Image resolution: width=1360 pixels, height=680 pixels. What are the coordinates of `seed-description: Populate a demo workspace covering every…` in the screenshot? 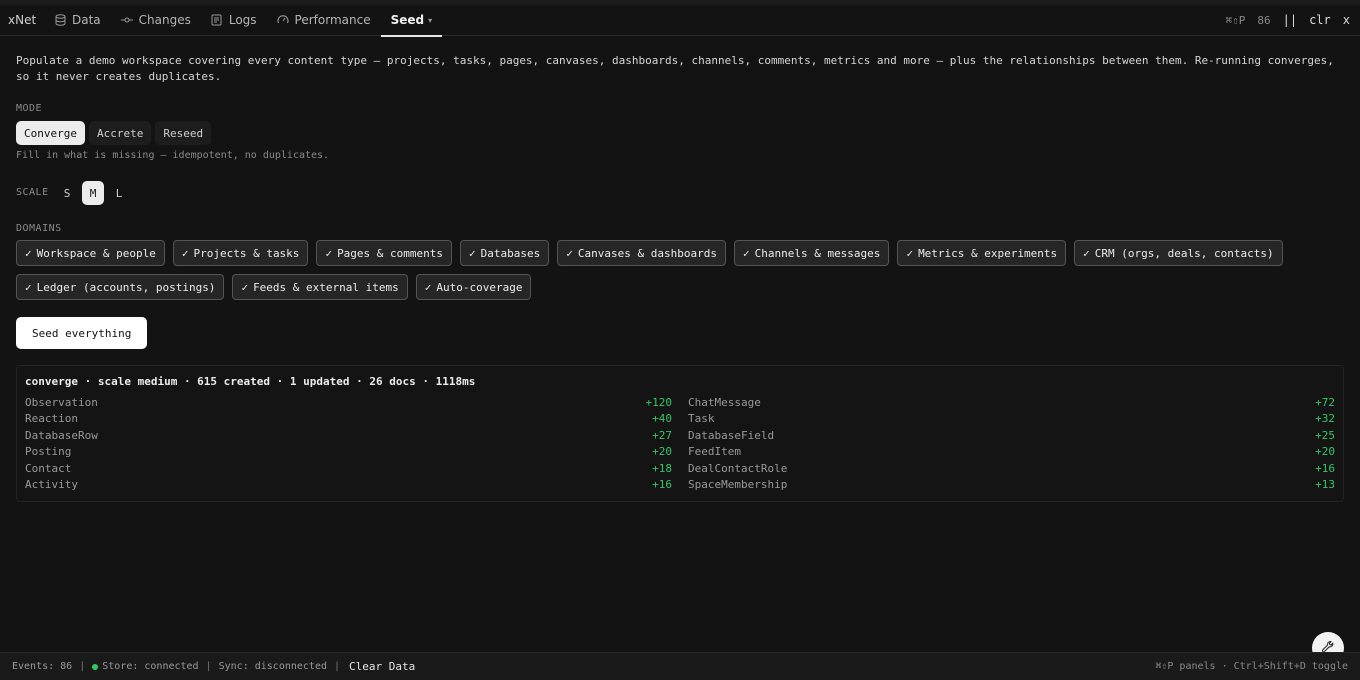 It's located at (675, 68).